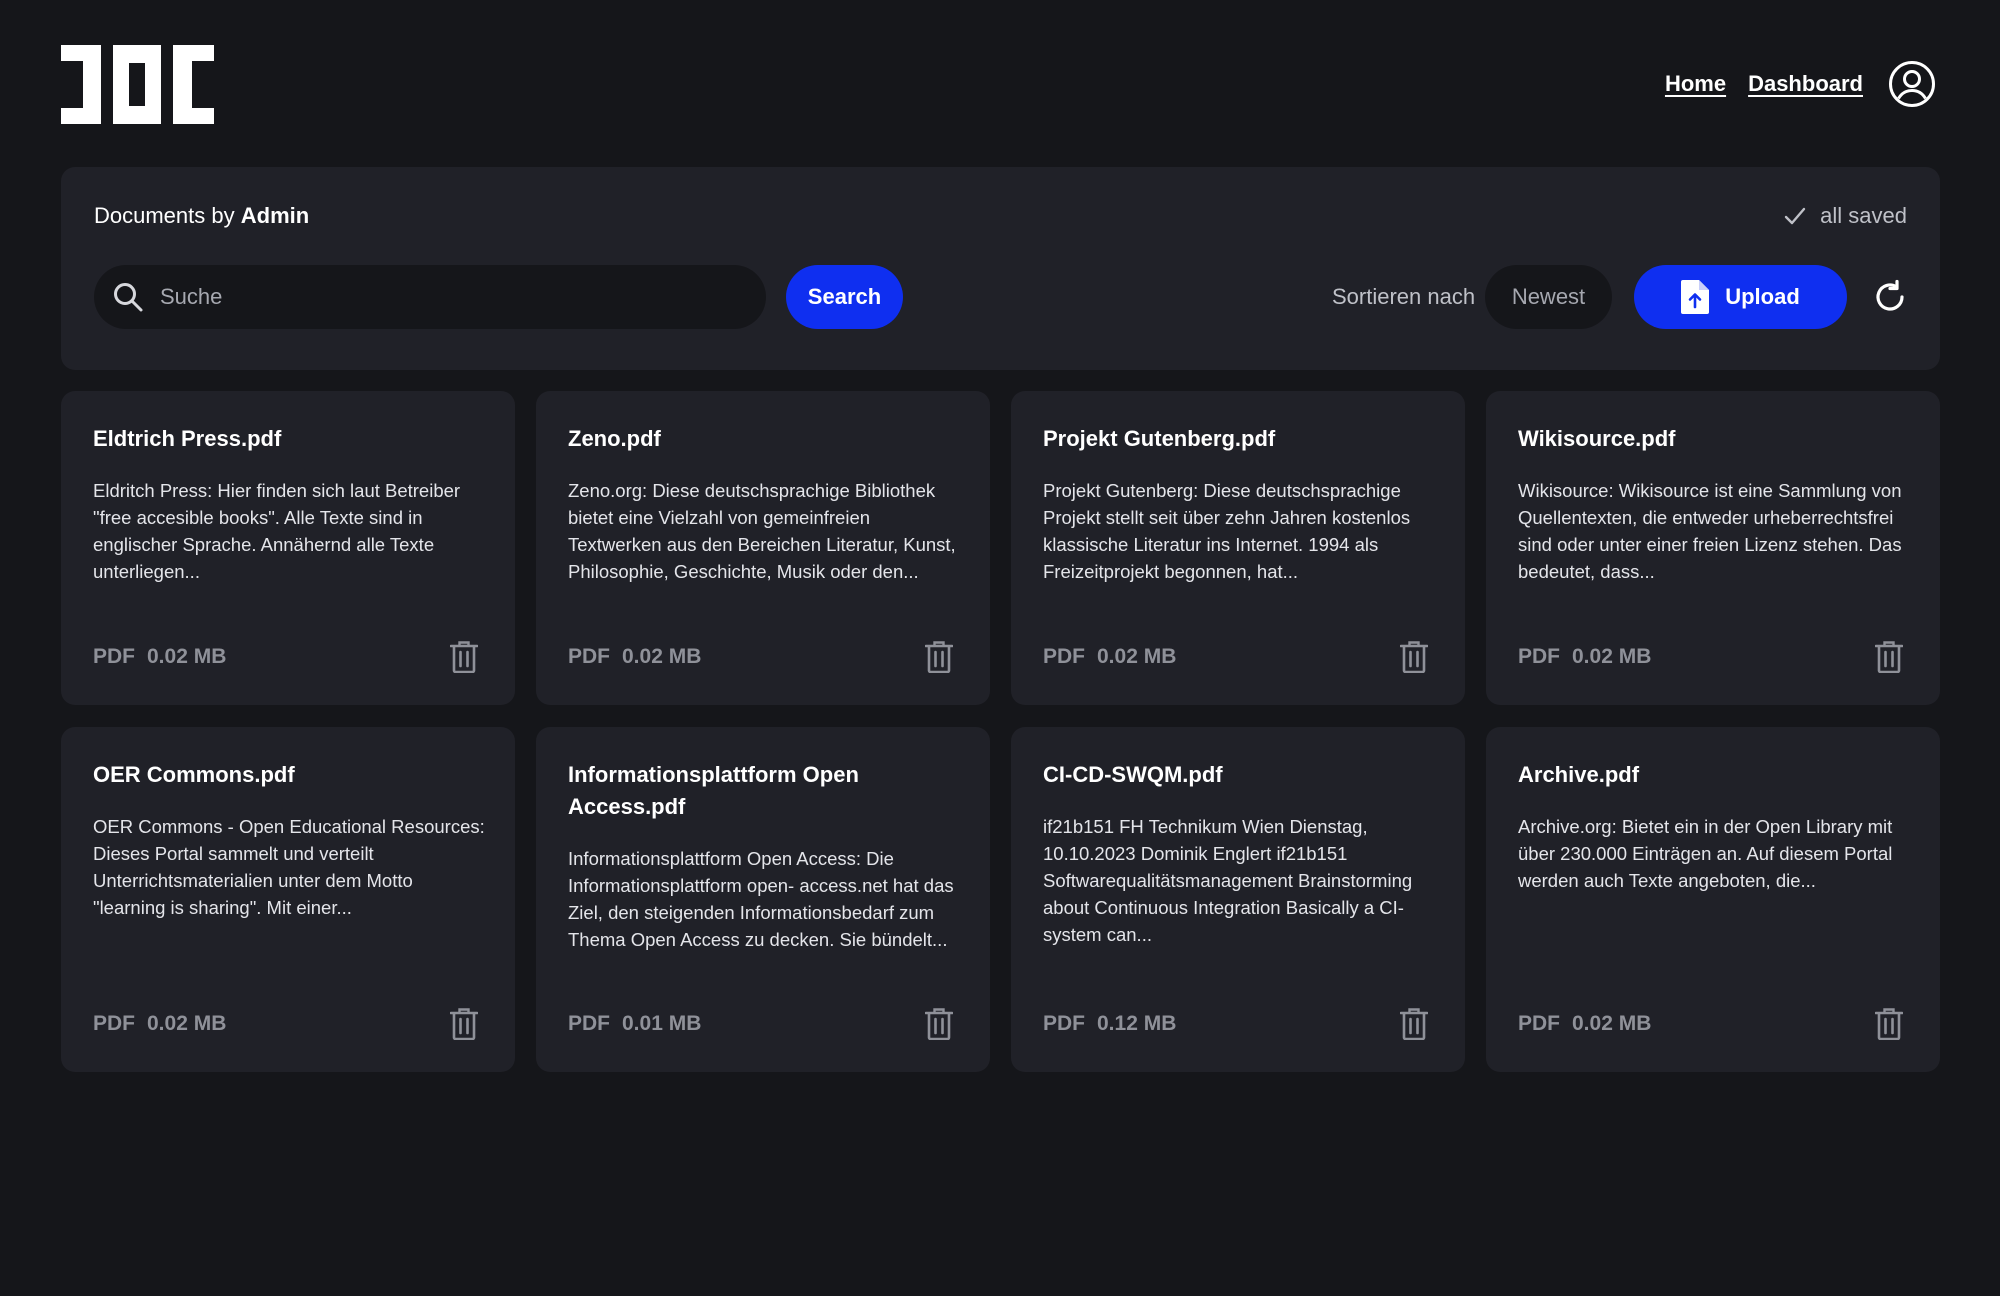 The width and height of the screenshot is (2000, 1296). Describe the element at coordinates (289, 775) in the screenshot. I see `document-title: OER Commons.pdf` at that location.